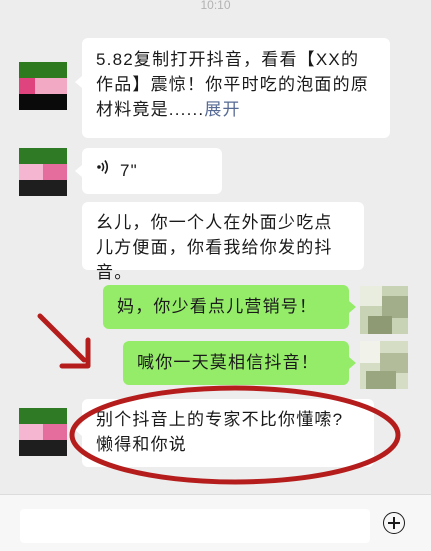 The width and height of the screenshot is (431, 551). I want to click on message-text: 妈，你少看点儿营销号！, so click(217, 306).